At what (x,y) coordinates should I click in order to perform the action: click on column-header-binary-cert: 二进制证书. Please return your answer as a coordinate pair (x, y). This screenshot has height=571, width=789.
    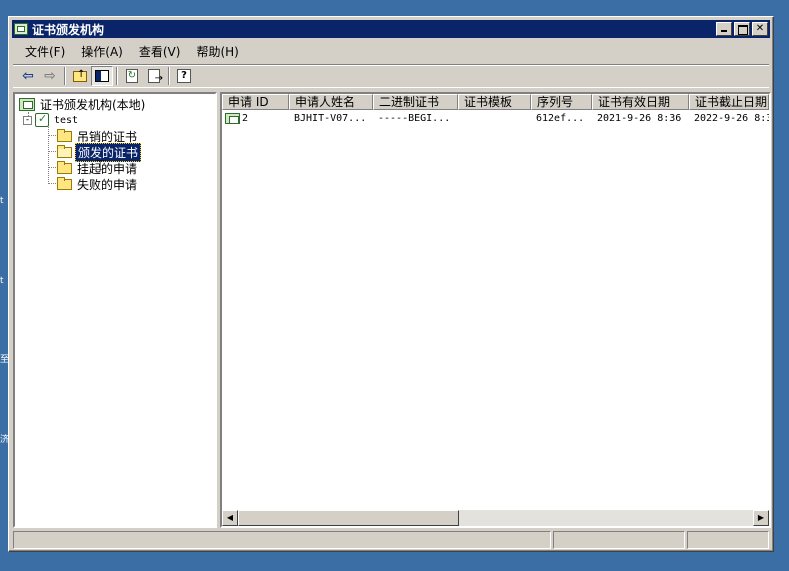
    Looking at the image, I should click on (415, 102).